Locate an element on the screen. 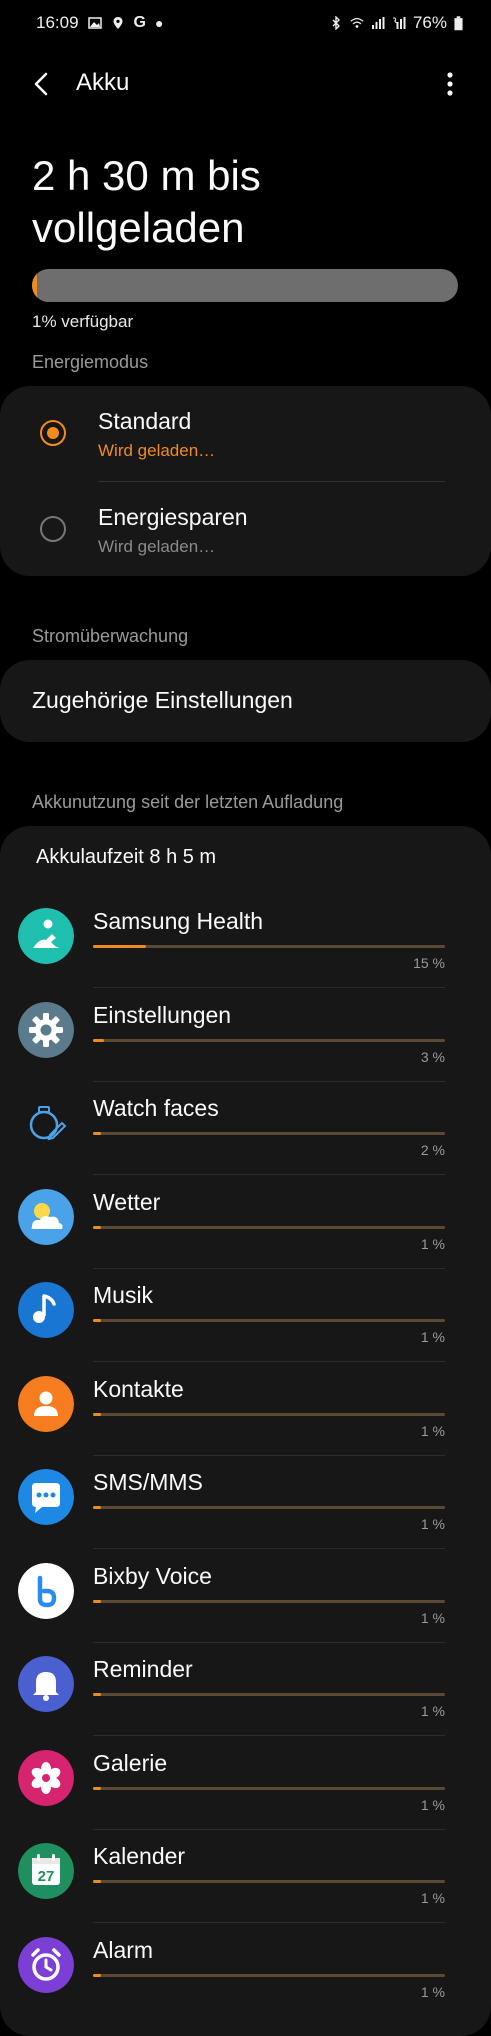 This screenshot has height=2036, width=491. call-signal-icon is located at coordinates (399, 23).